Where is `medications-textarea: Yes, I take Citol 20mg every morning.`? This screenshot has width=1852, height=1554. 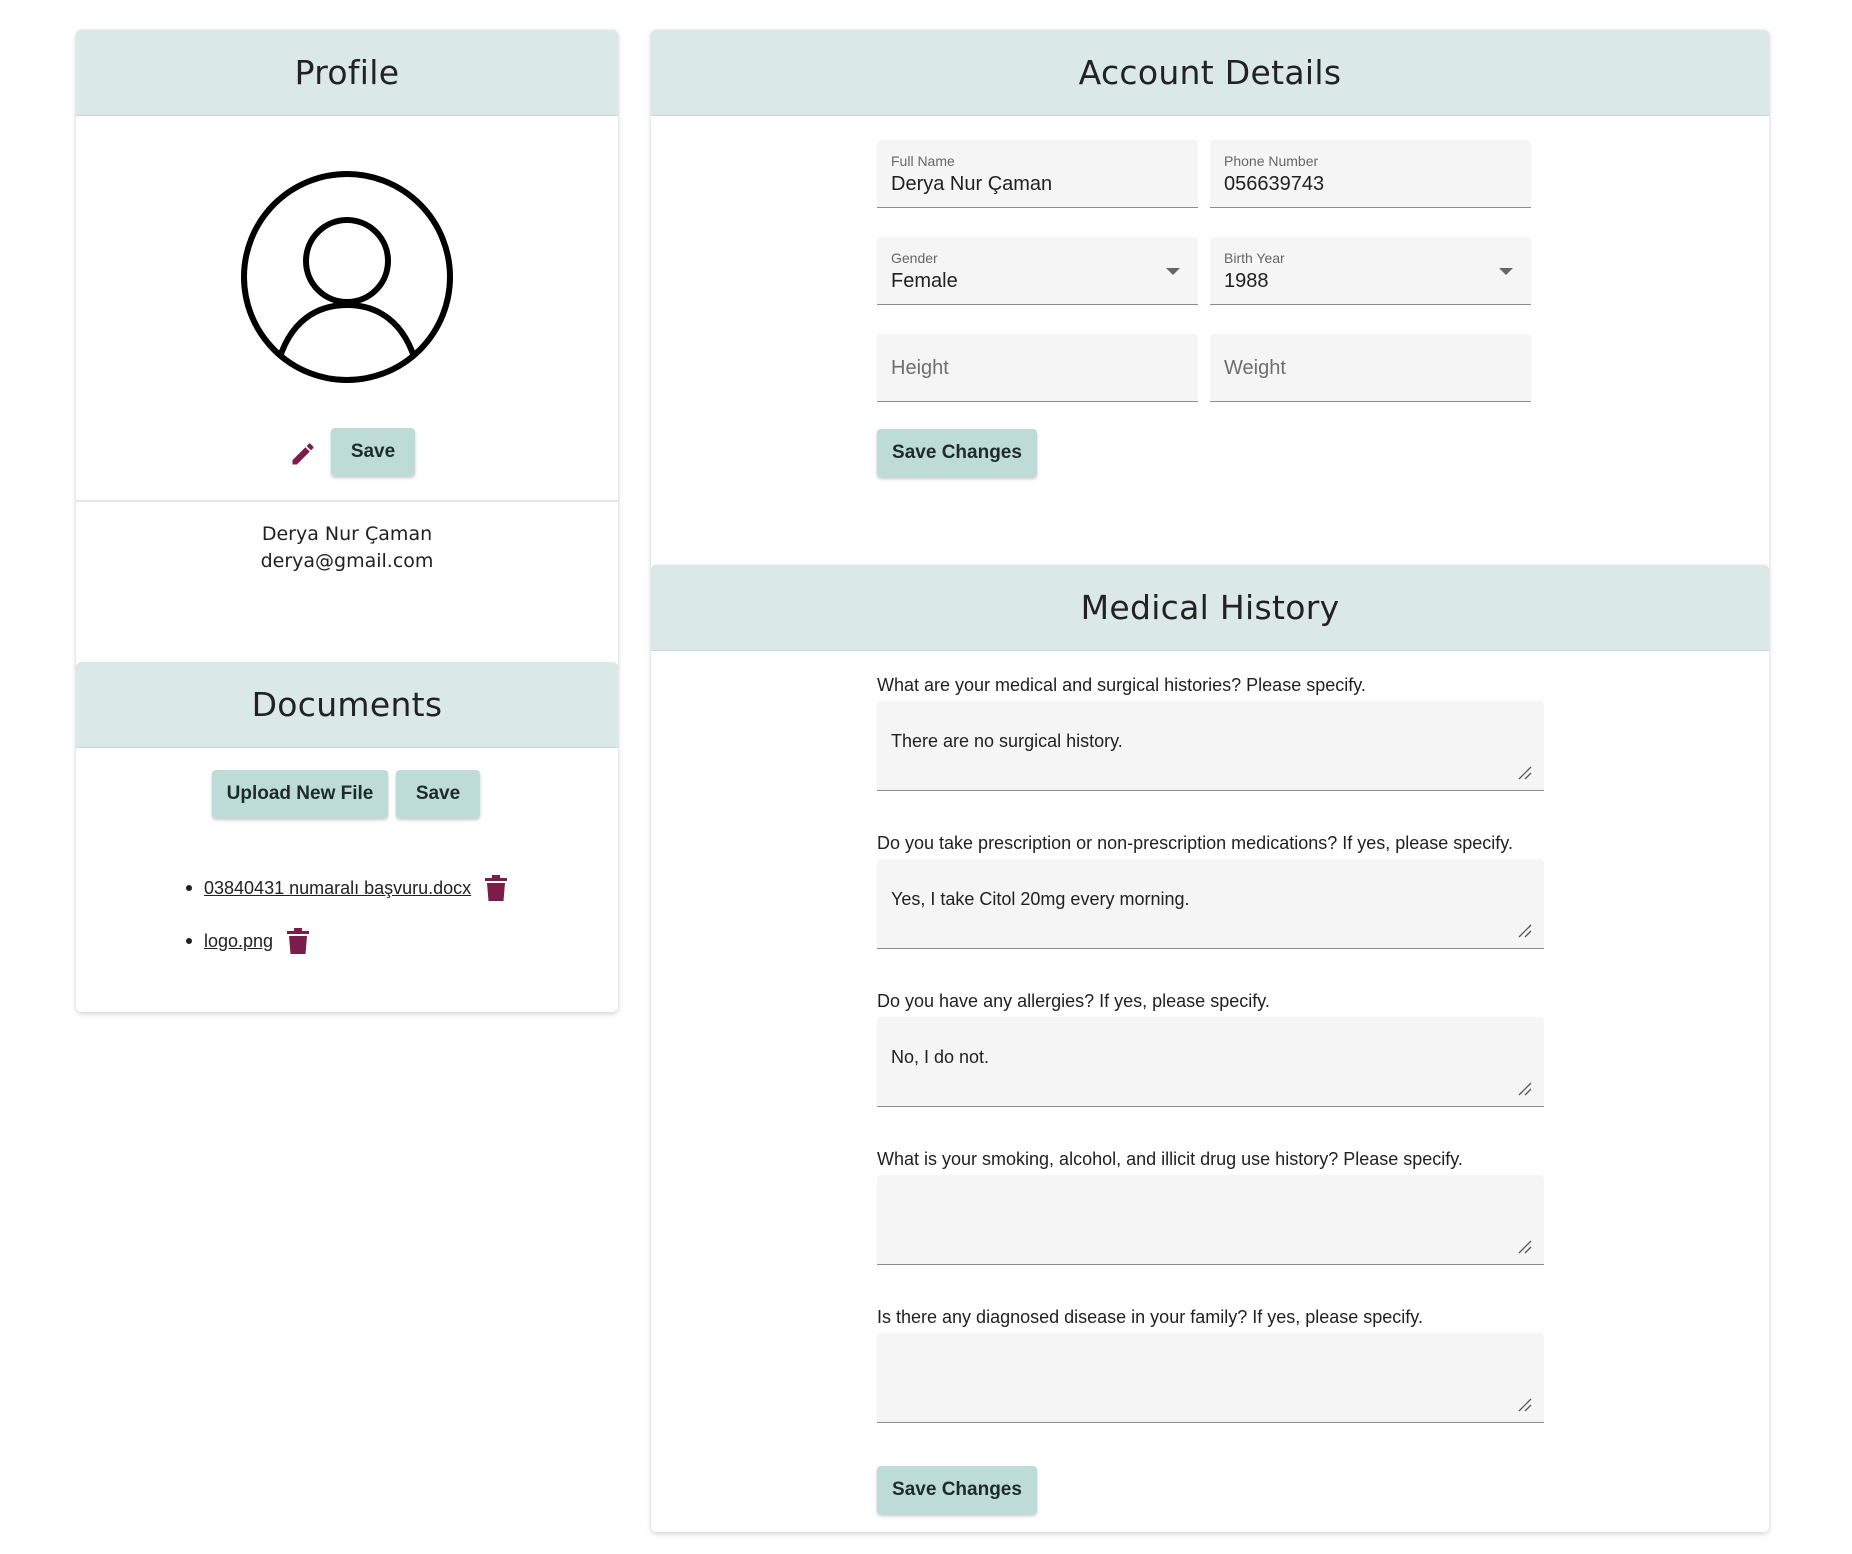
medications-textarea: Yes, I take Citol 20mg every morning. is located at coordinates (1210, 904).